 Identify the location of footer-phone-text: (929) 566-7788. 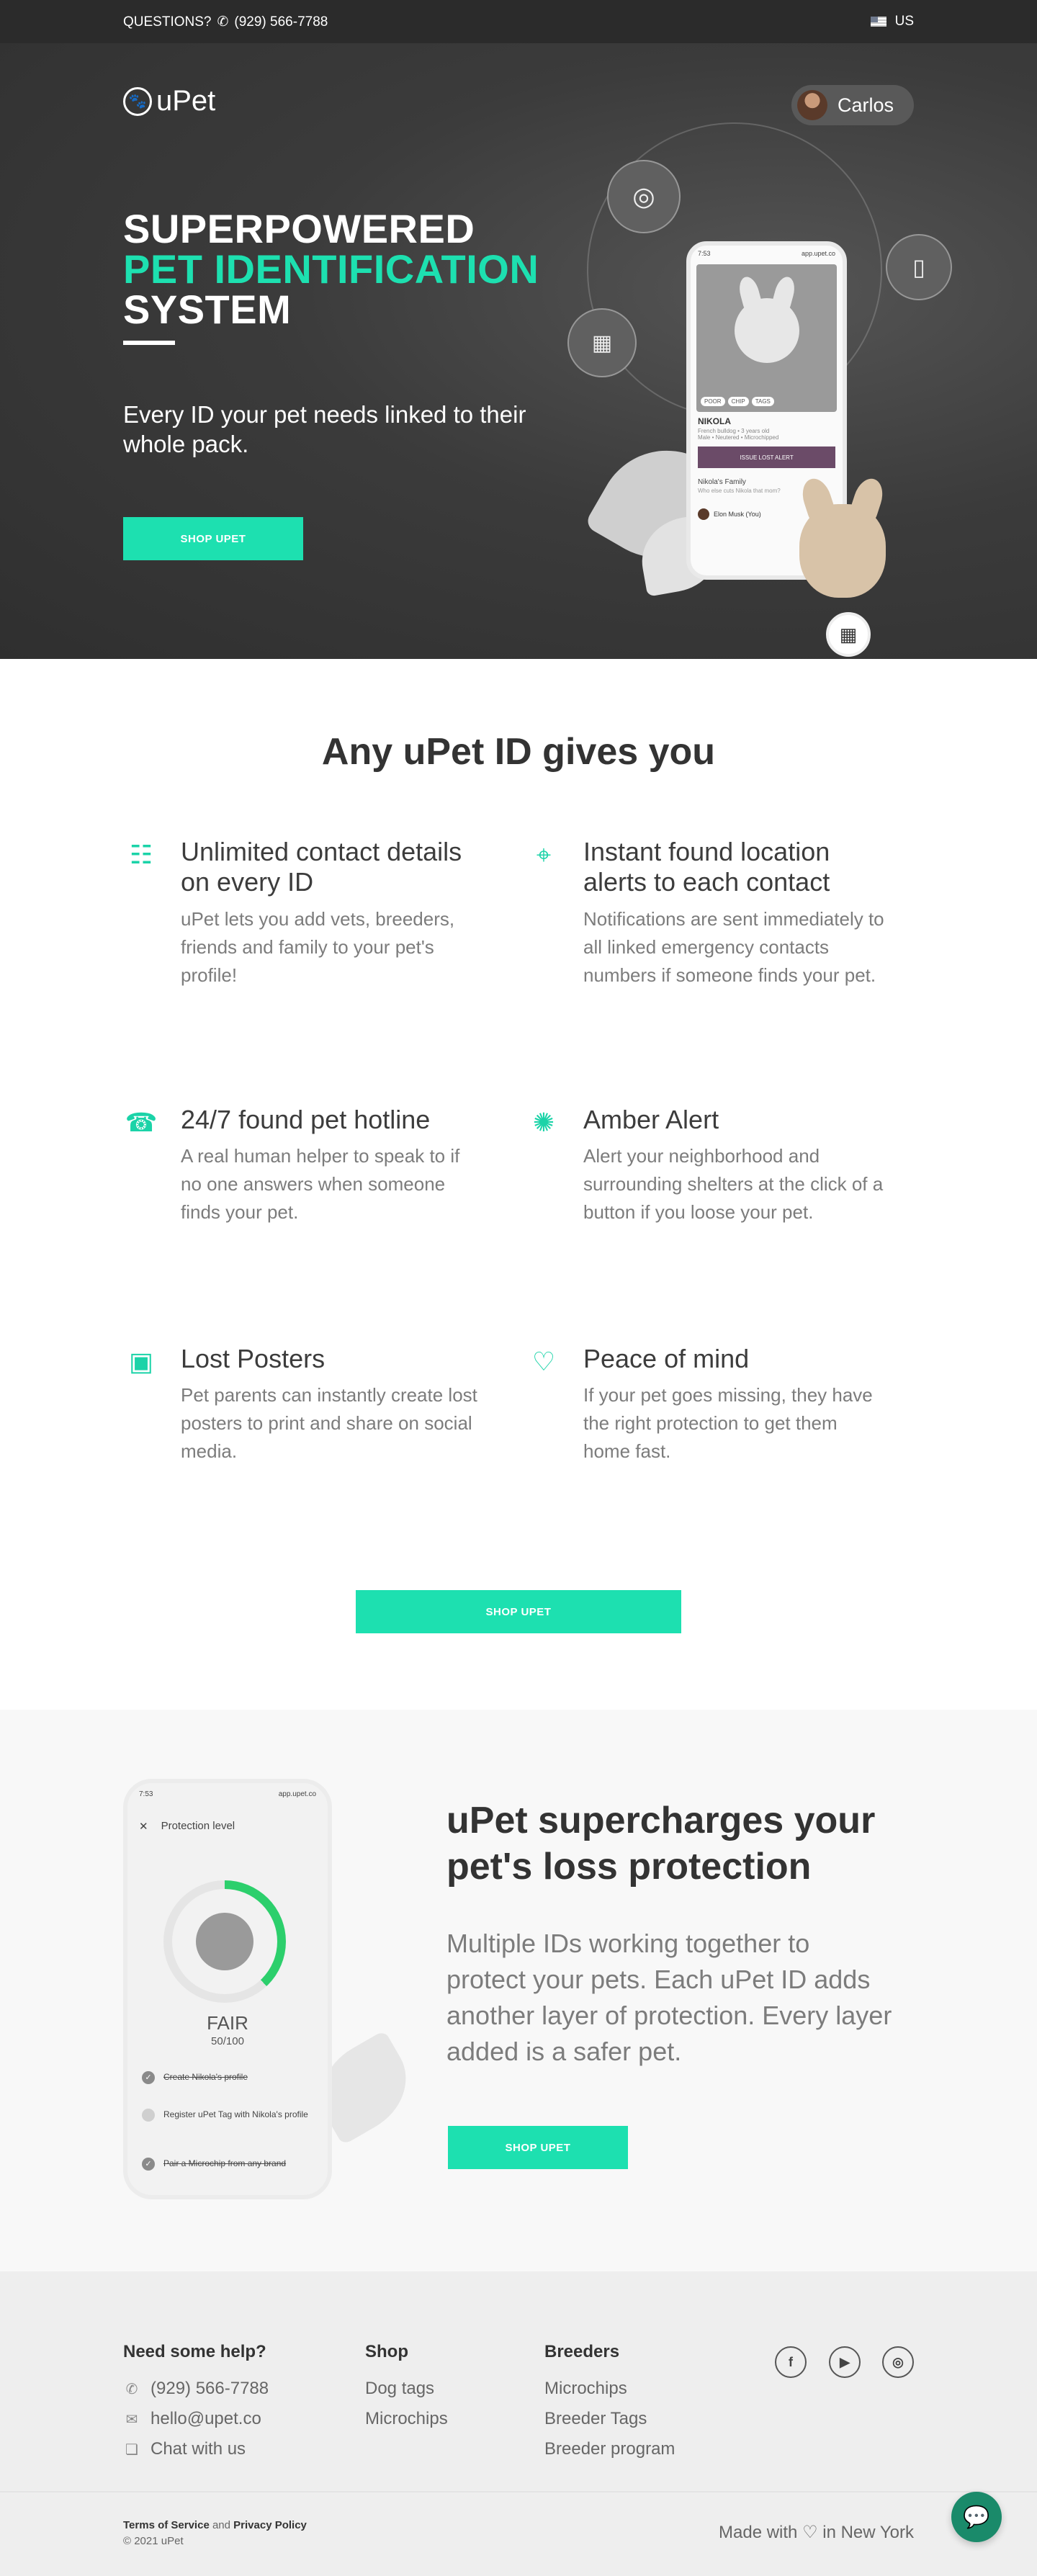
(210, 2388).